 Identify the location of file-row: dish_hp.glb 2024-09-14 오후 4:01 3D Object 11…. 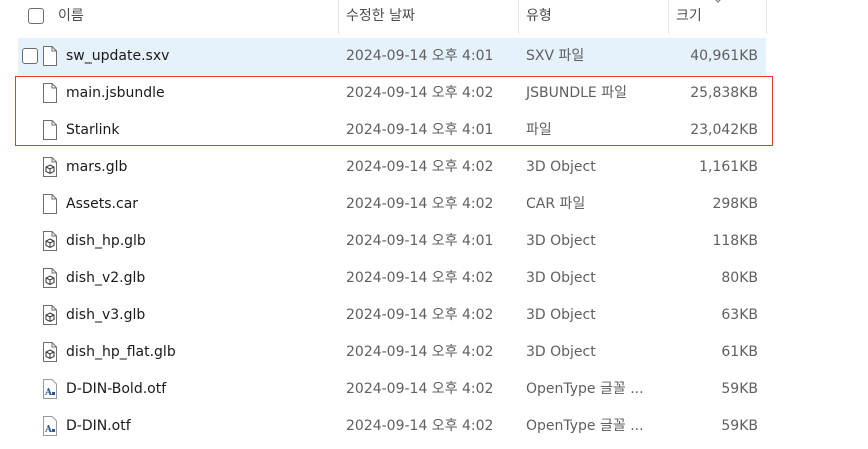
(392, 241).